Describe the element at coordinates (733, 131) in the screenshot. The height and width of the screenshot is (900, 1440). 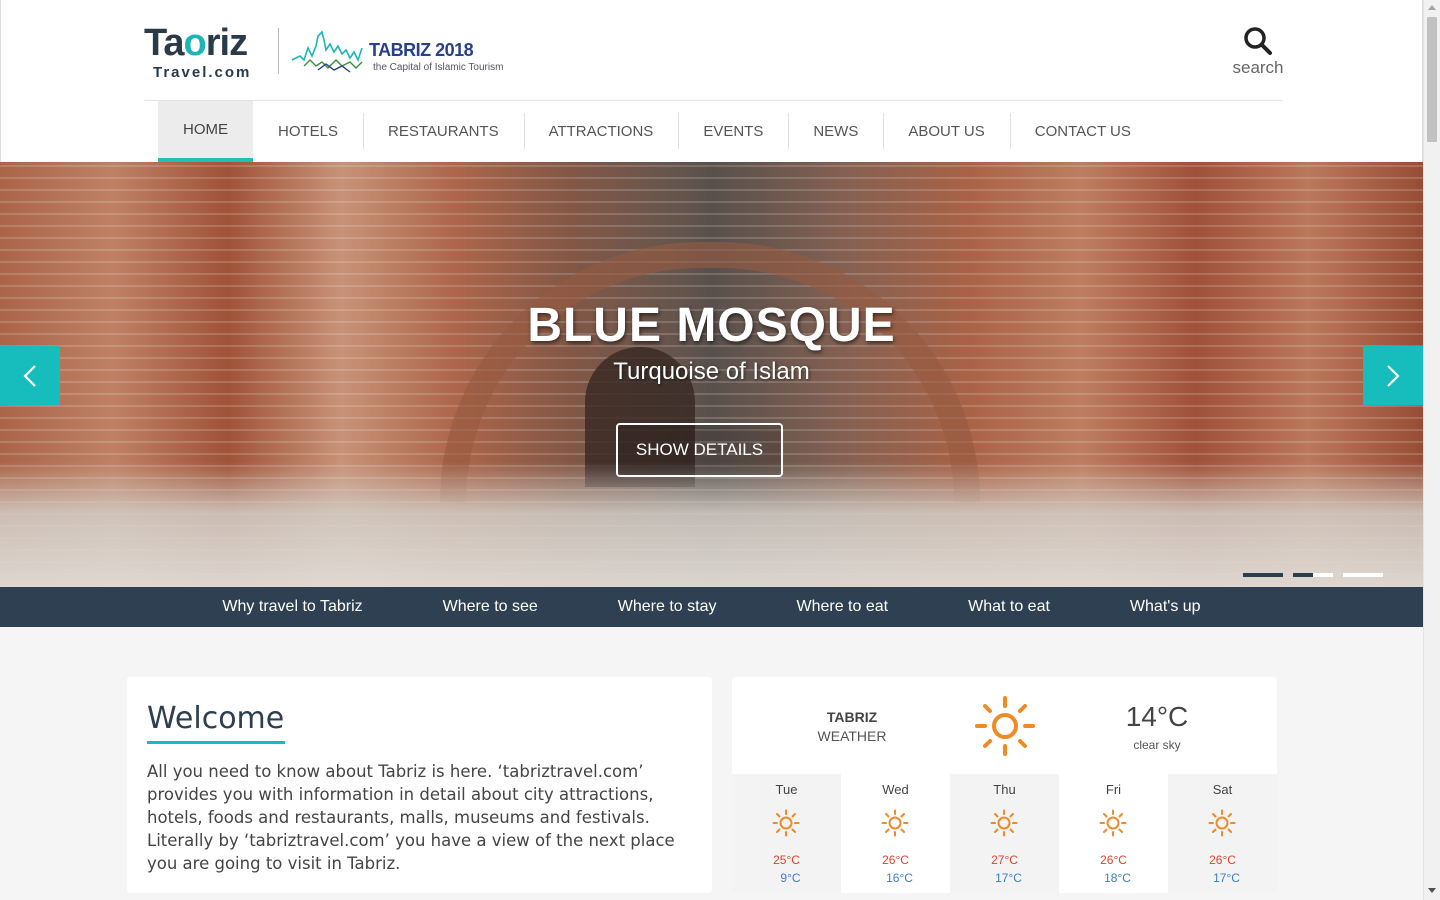
I see `nav-events: EVENTS` at that location.